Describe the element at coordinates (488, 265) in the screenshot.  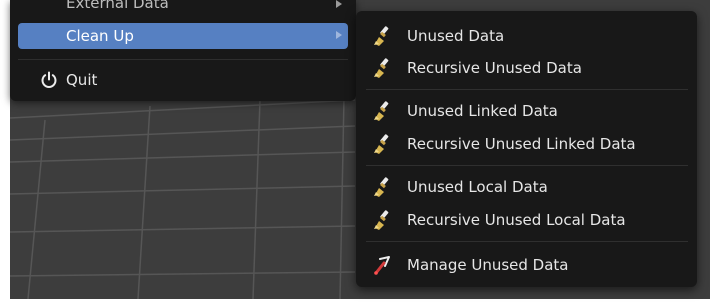
I see `menu-item-label: Manage Unused Data` at that location.